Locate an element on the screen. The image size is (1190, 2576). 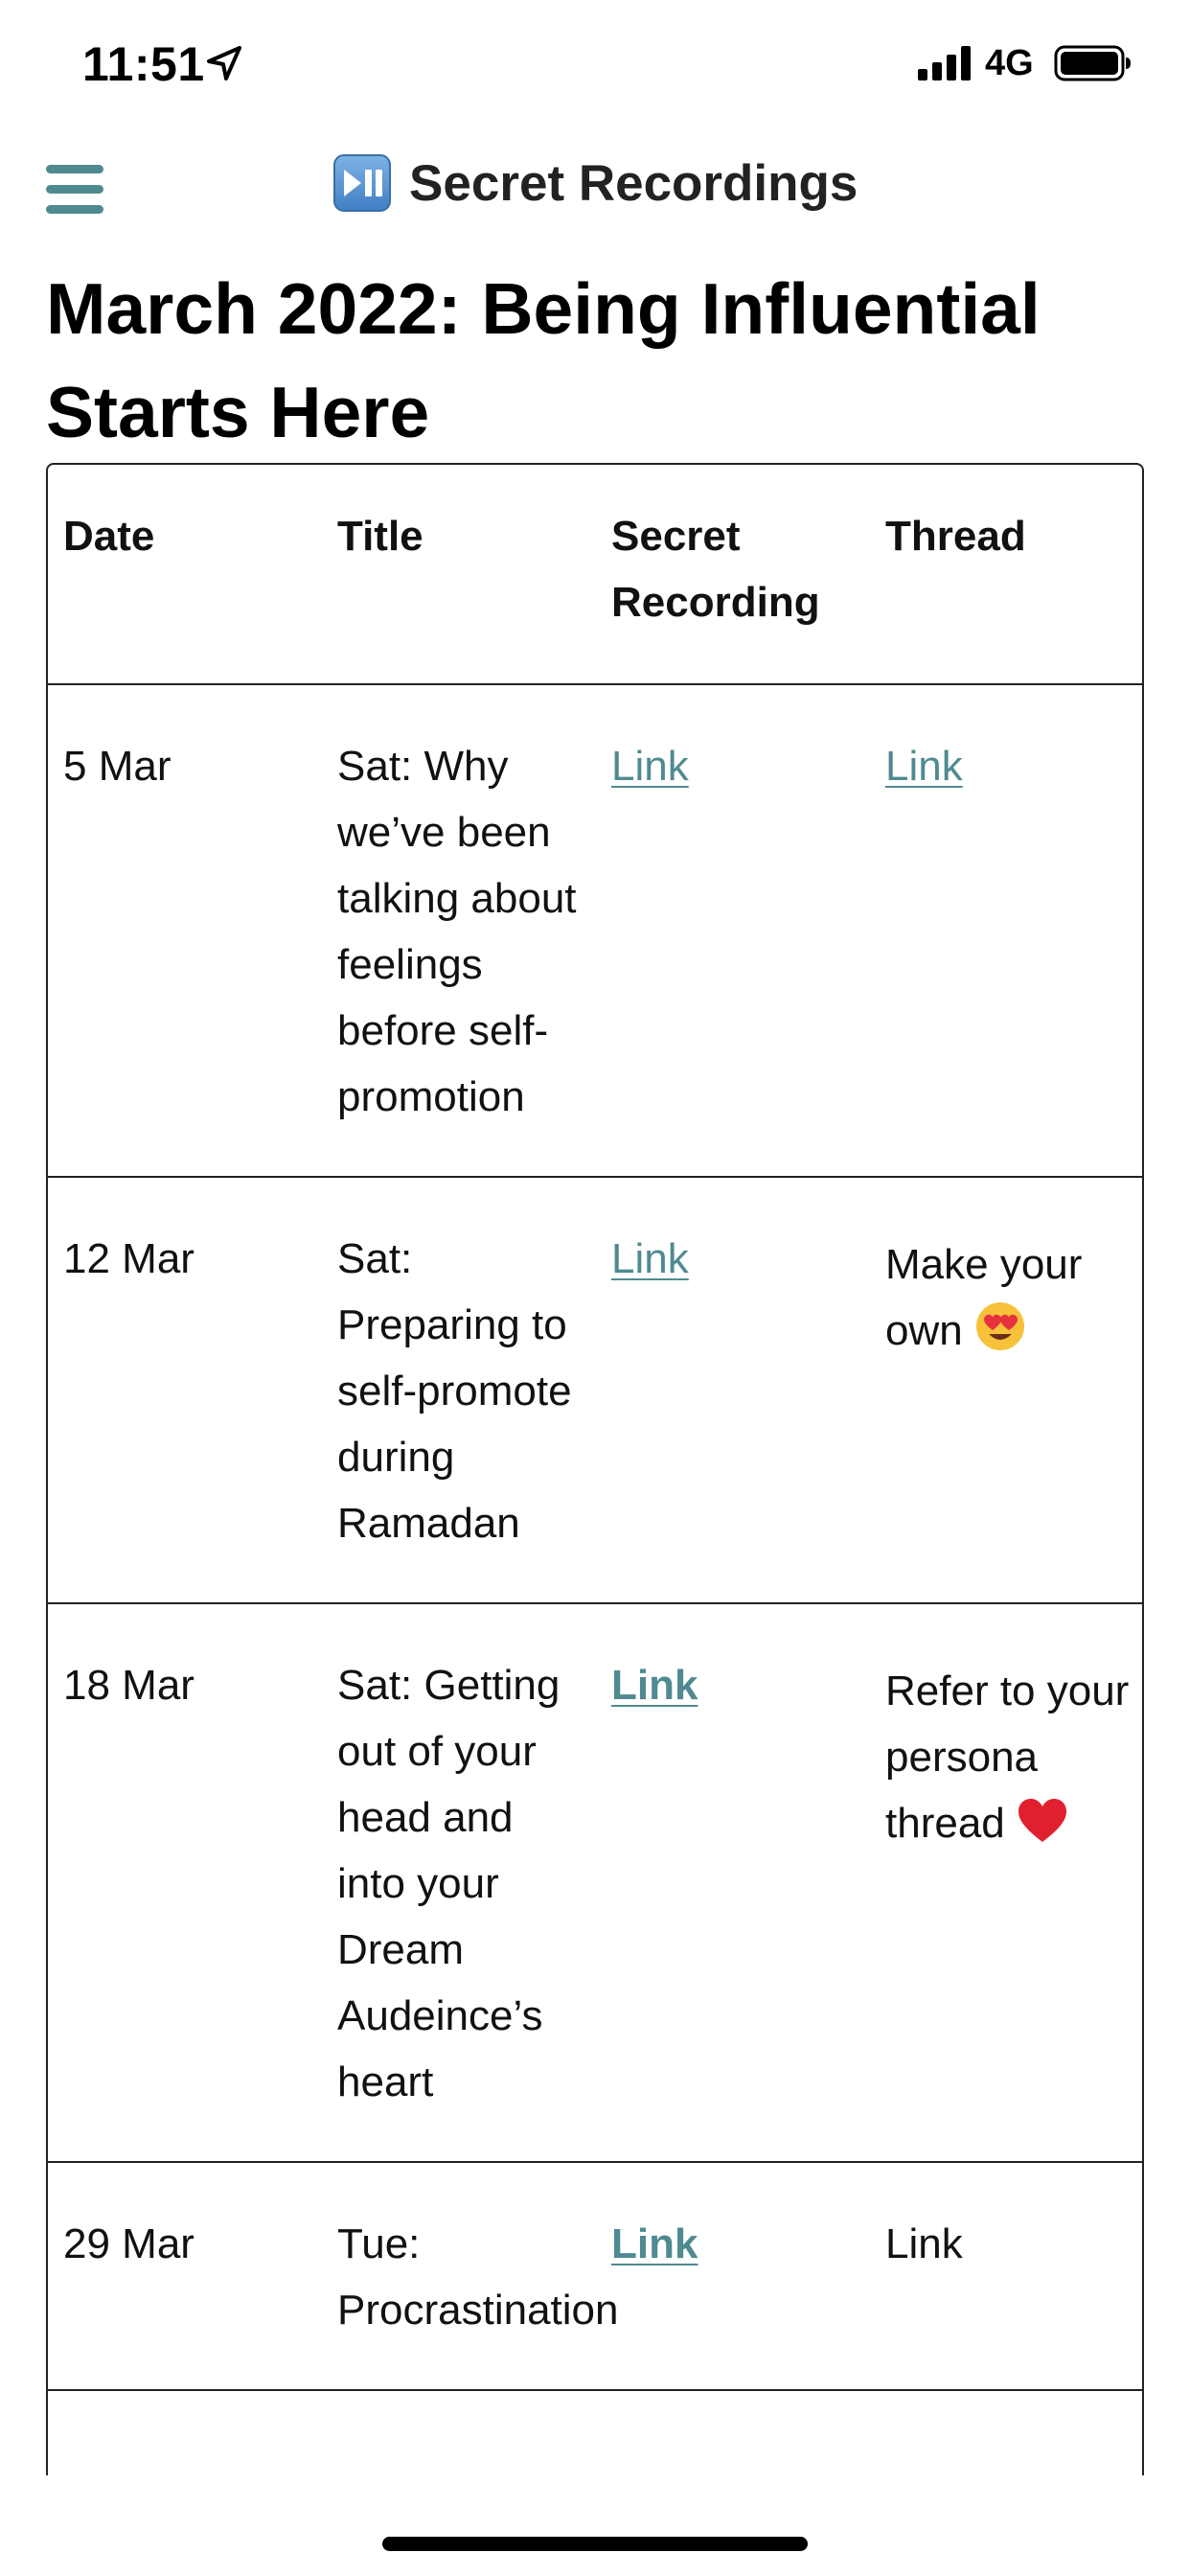
table-row: 29 Mar Tue: Procrastination Link Link is located at coordinates (595, 2276).